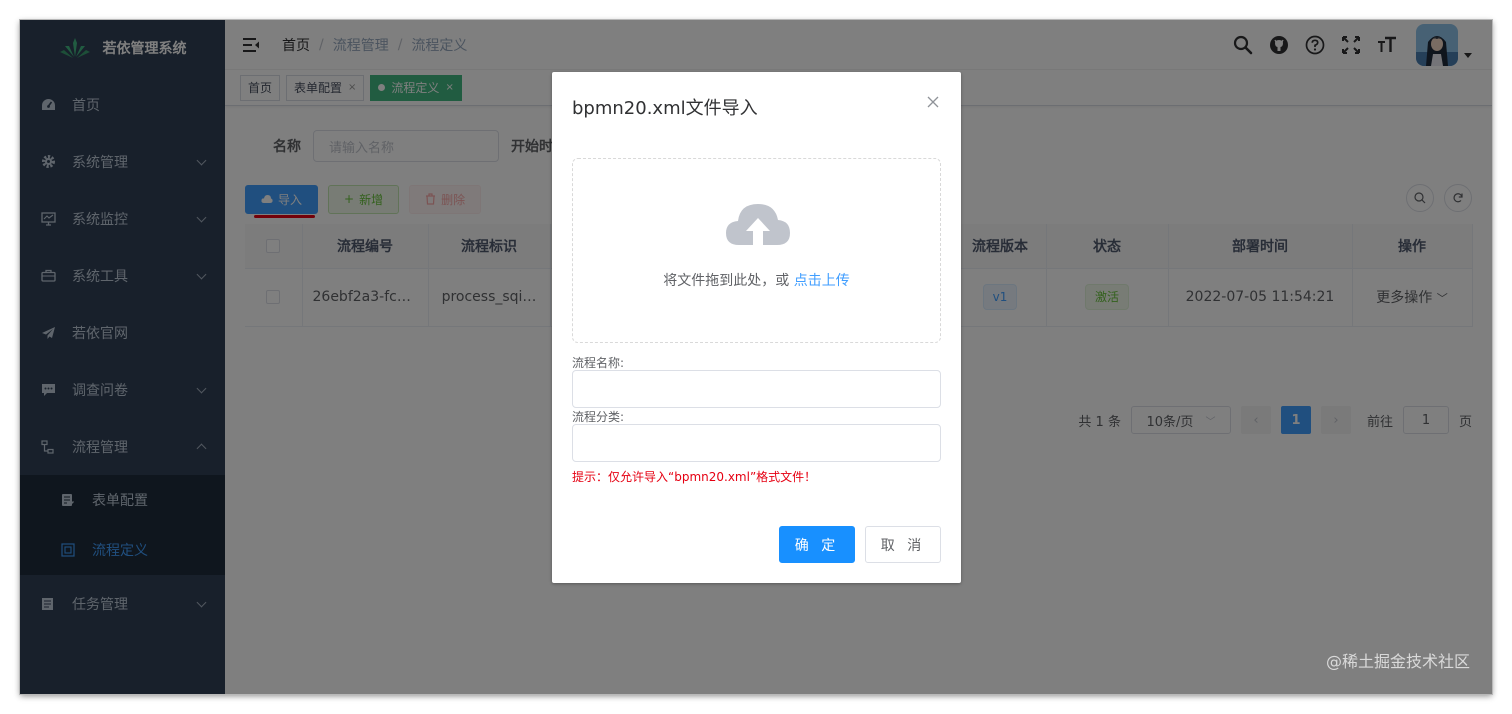  What do you see at coordinates (756, 389) in the screenshot?
I see `process-name-input` at bounding box center [756, 389].